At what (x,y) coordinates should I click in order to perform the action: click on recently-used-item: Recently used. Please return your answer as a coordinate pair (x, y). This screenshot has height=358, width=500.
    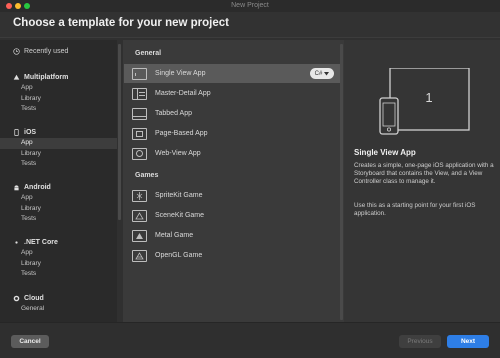
    Looking at the image, I should click on (40, 51).